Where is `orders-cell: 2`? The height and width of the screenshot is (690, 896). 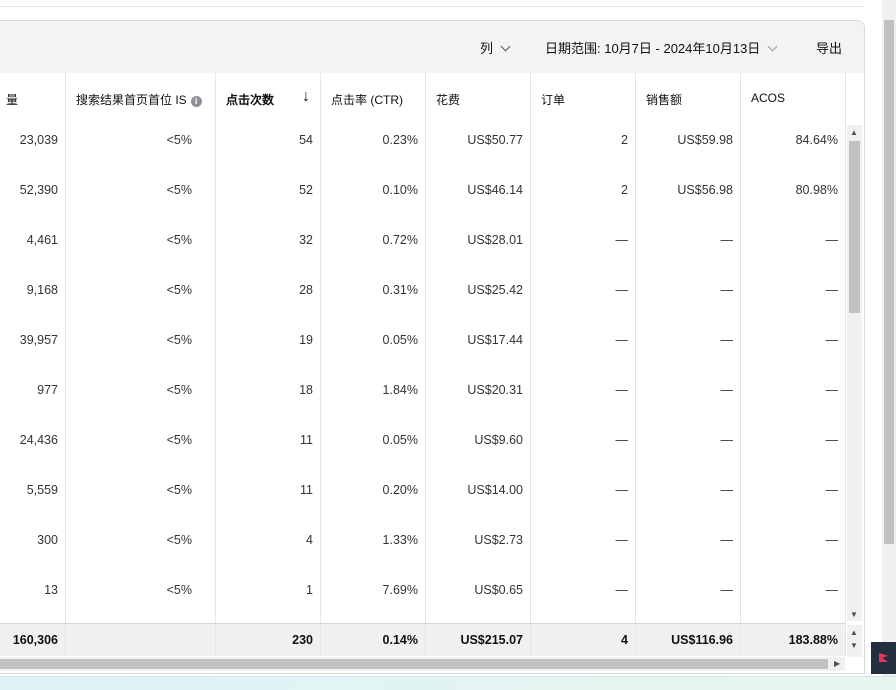 orders-cell: 2 is located at coordinates (583, 148).